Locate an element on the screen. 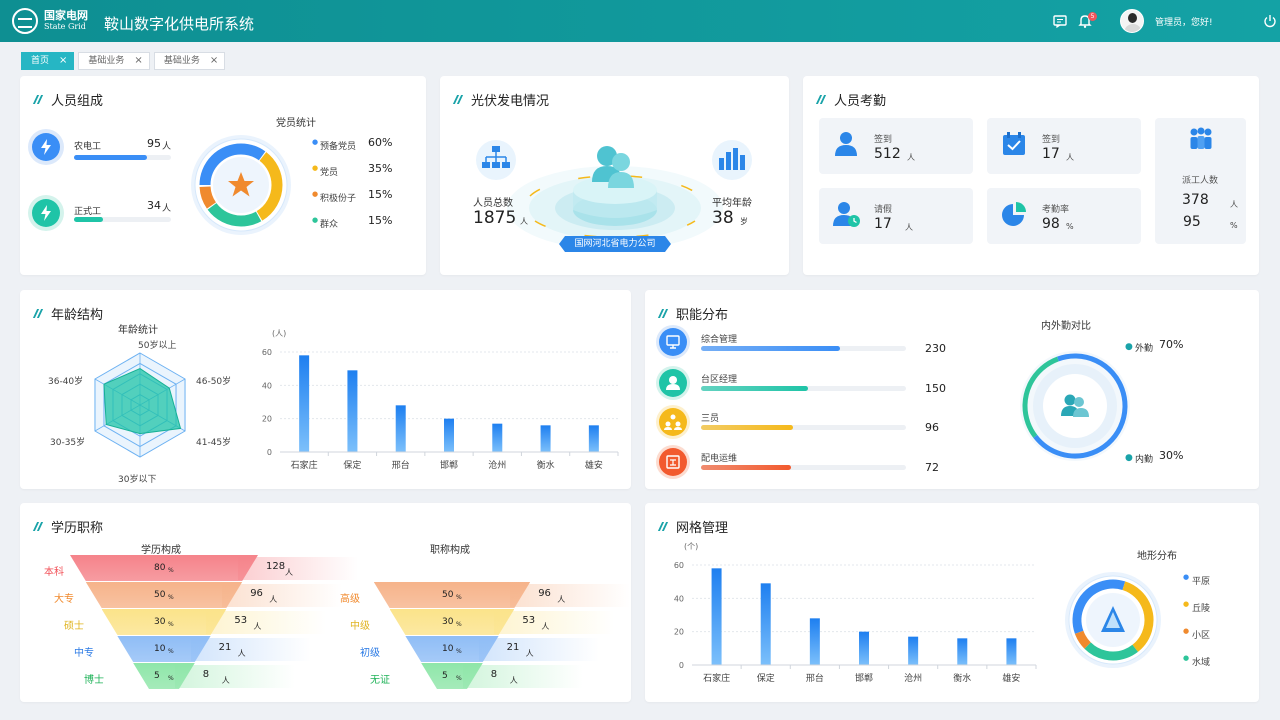 This screenshot has width=1280, height=720. radar-label: 50岁以上 is located at coordinates (157, 346).